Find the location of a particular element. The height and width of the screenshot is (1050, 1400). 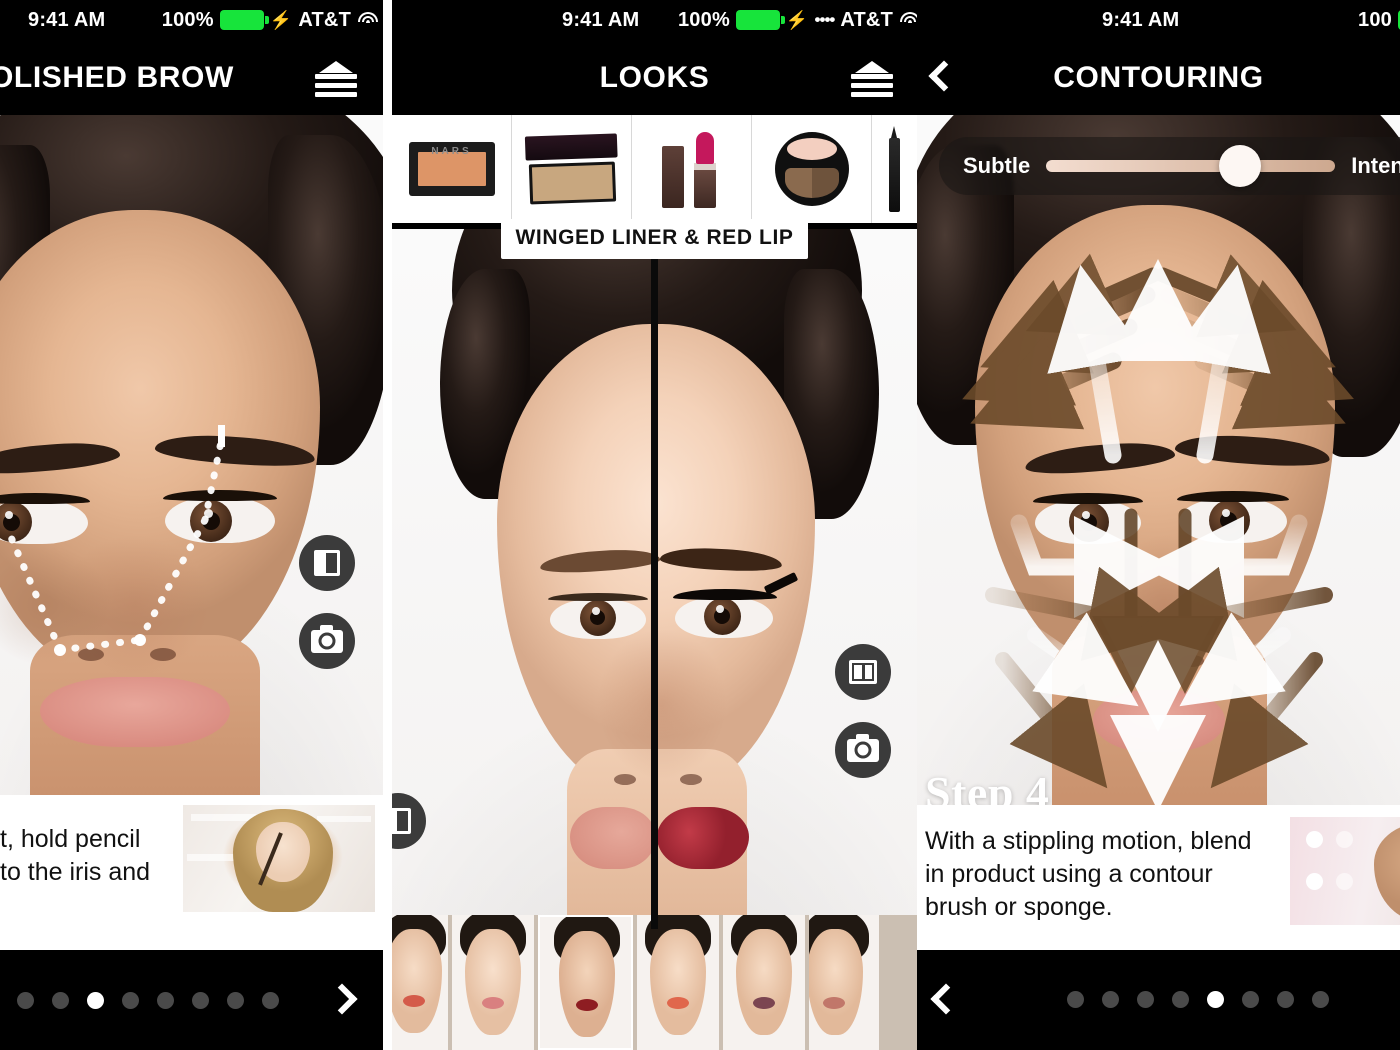

instruction-text: t, hold pencil to the iris and is located at coordinates (75, 855).